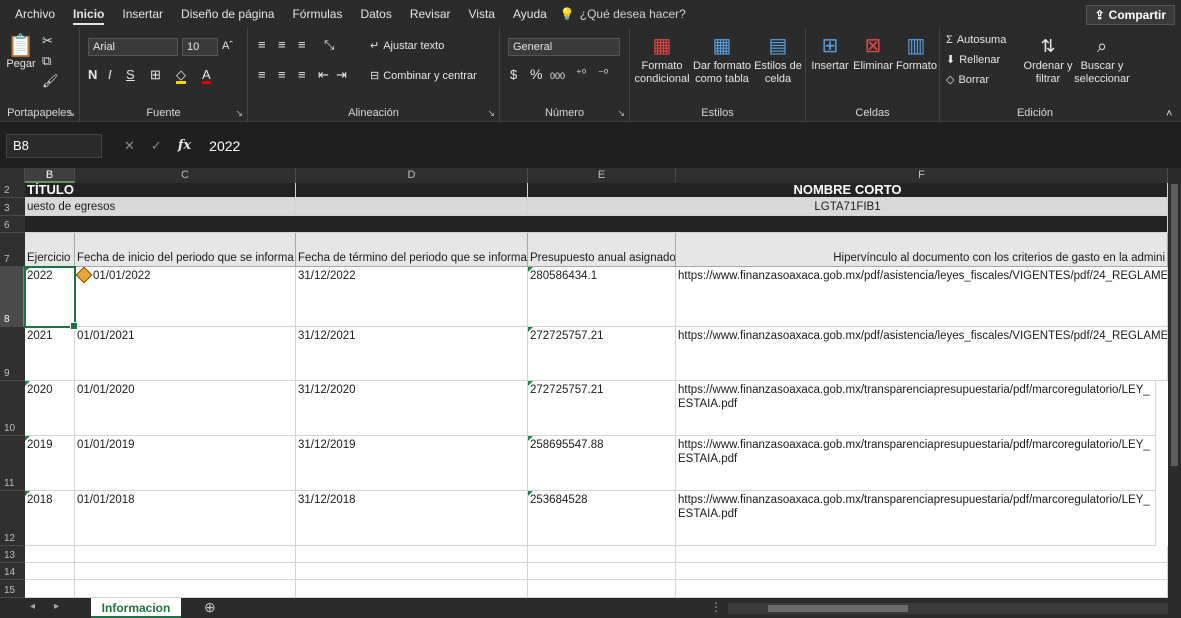  Describe the element at coordinates (948, 608) in the screenshot. I see `horizontal-scrollbar` at that location.